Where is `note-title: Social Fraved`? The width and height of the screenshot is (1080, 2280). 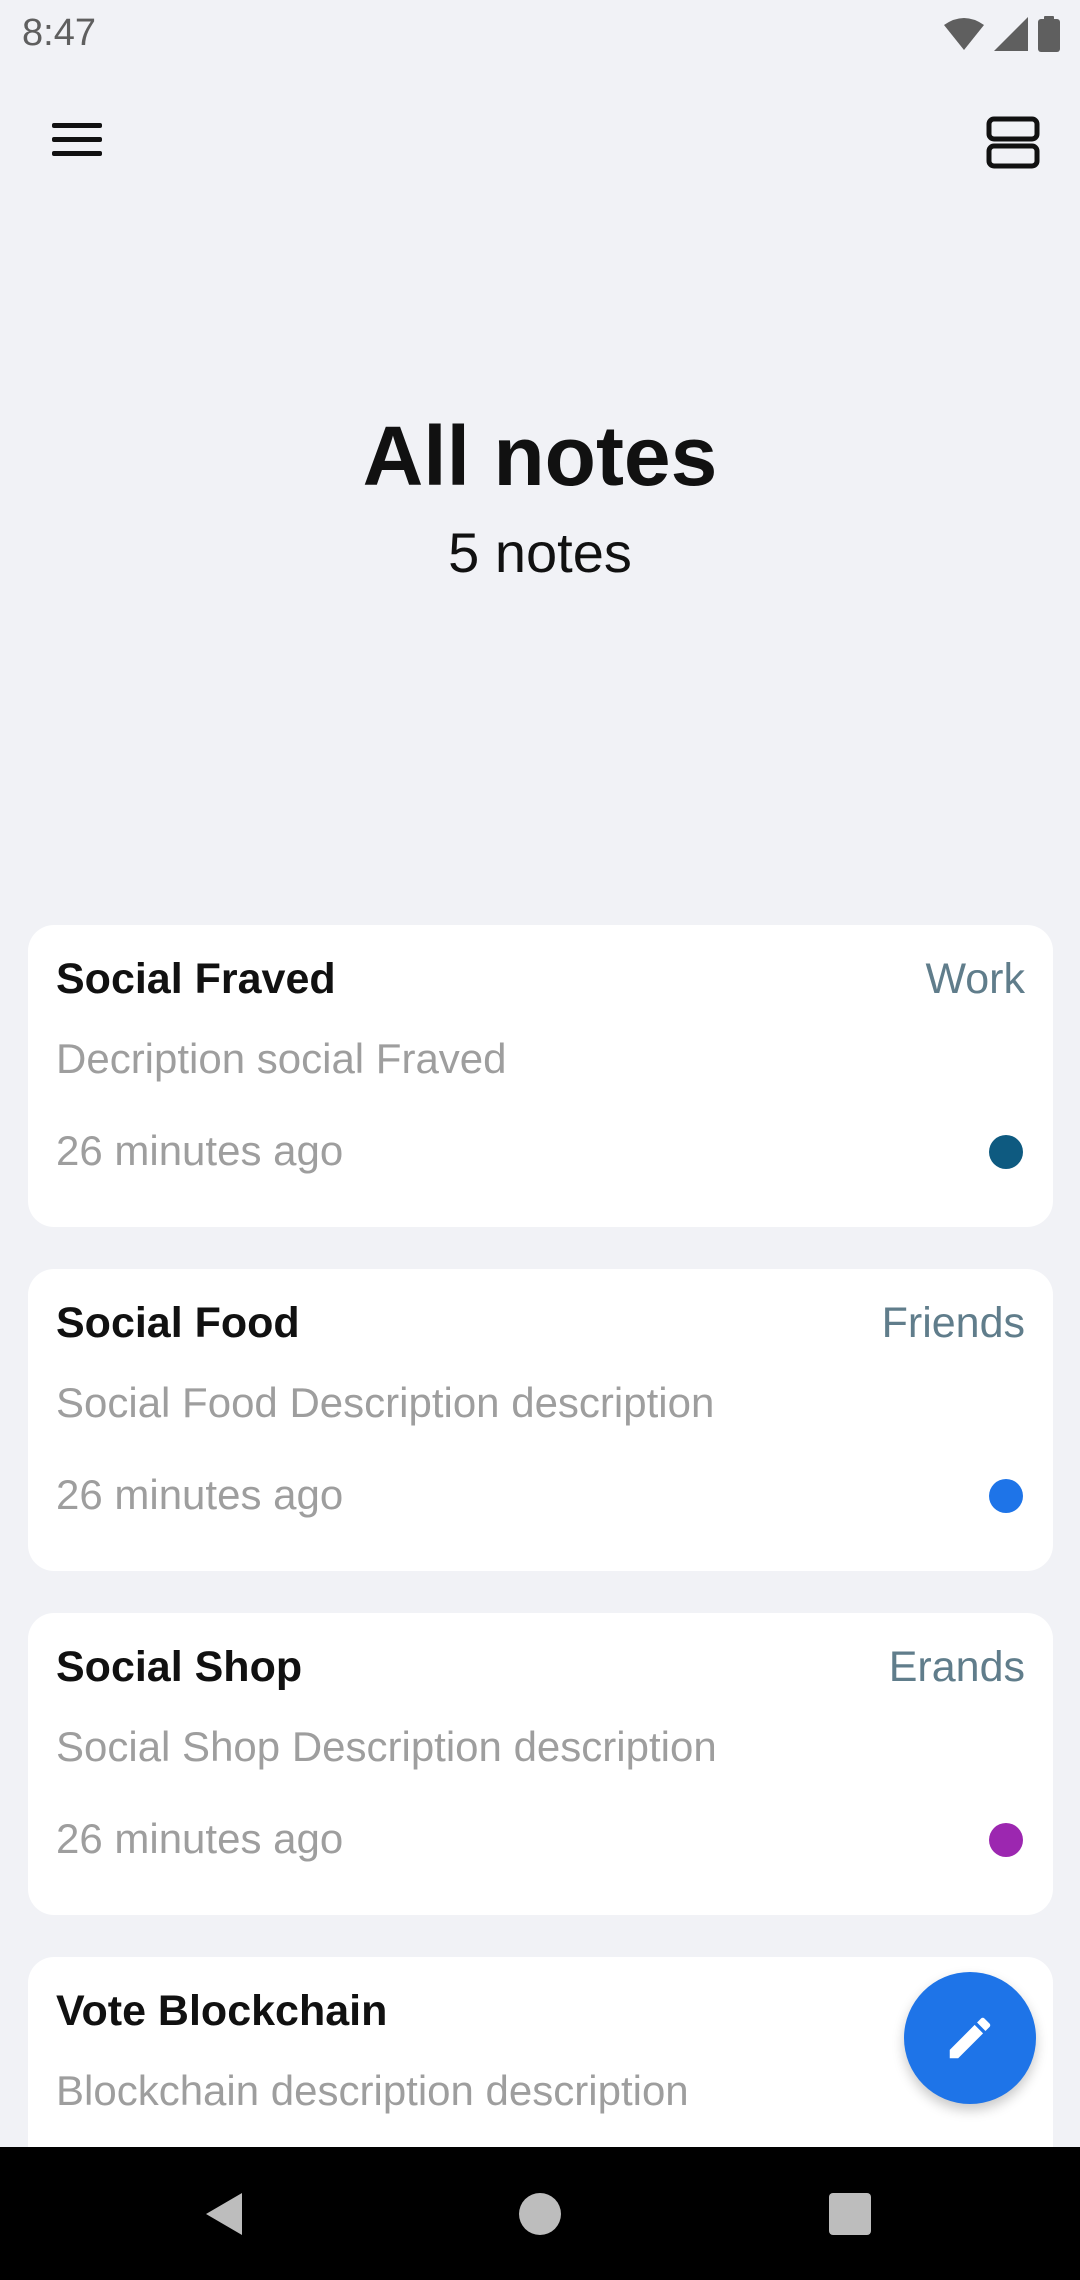
note-title: Social Fraved is located at coordinates (196, 979).